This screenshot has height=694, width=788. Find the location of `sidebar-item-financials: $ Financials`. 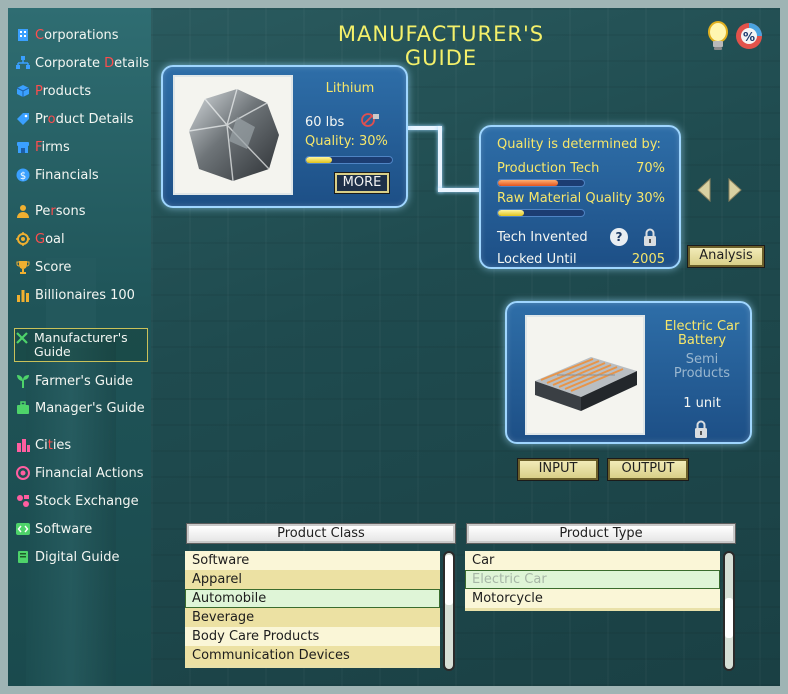

sidebar-item-financials: $ Financials is located at coordinates (83, 175).